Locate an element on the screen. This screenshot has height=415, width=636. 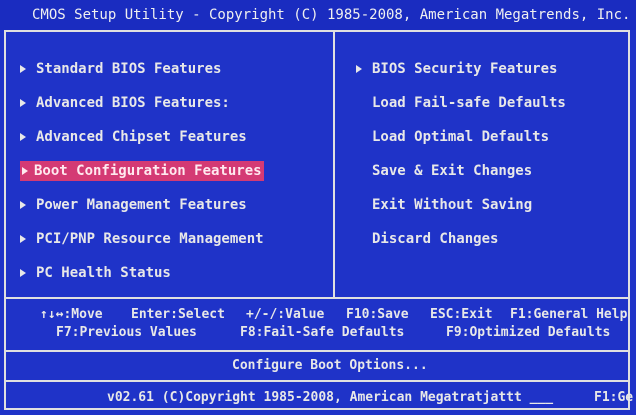
menu-item-label: Save & Exit Changes is located at coordinates (452, 171).